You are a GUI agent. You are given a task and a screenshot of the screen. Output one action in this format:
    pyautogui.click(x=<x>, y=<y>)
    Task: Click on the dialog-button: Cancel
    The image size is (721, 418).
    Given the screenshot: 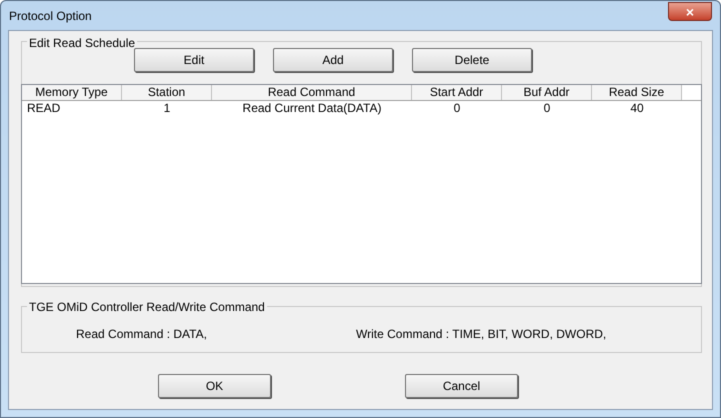 What is the action you would take?
    pyautogui.click(x=461, y=386)
    